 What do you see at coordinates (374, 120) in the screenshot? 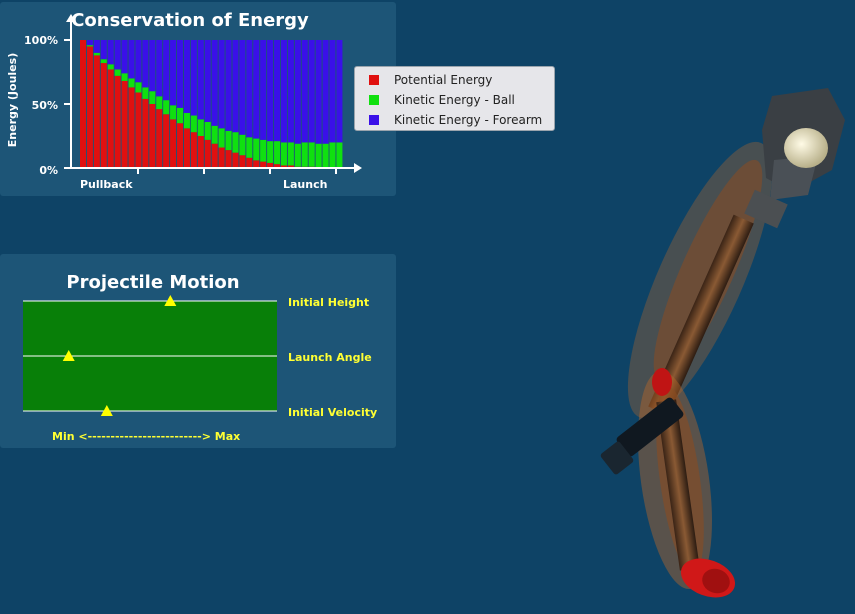
I see `legend-swatch-kinetic-forearm` at bounding box center [374, 120].